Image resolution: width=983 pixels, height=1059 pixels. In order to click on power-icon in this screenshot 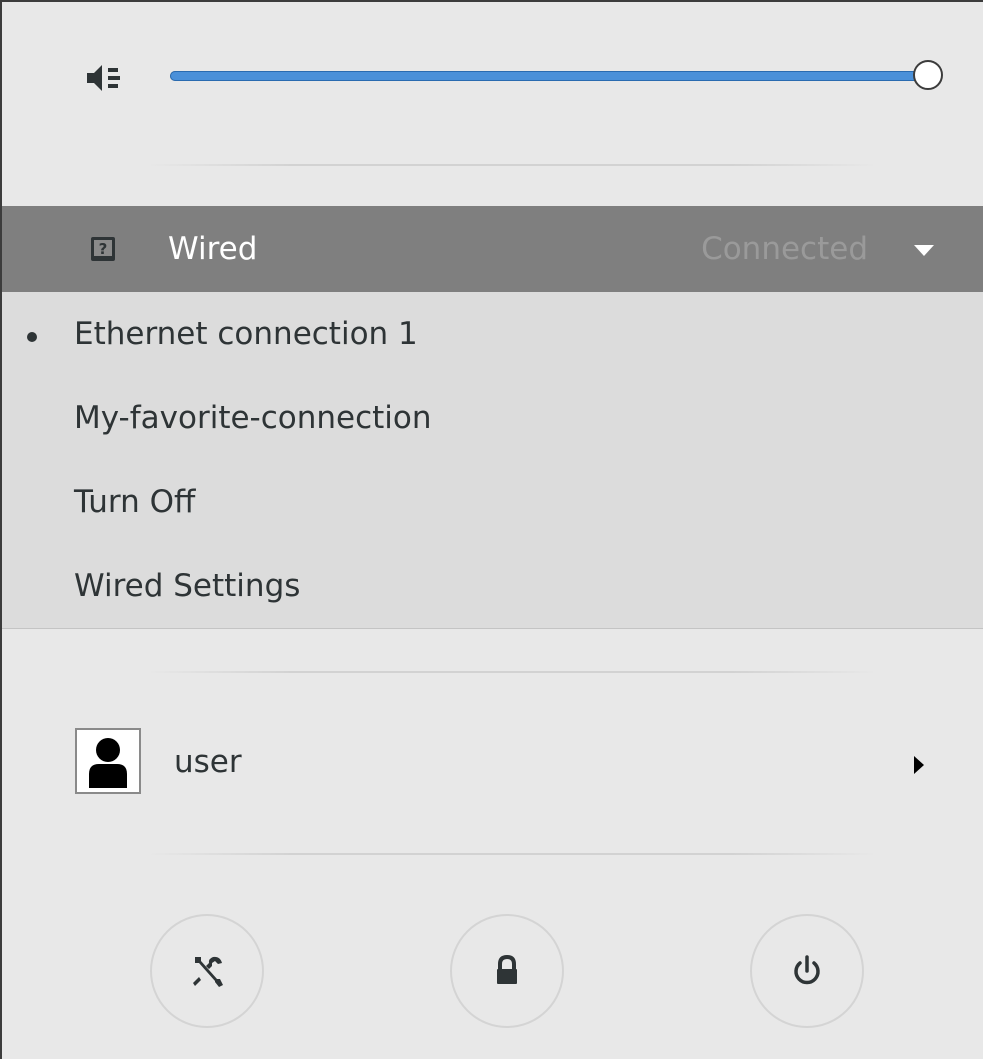, I will do `click(807, 970)`.